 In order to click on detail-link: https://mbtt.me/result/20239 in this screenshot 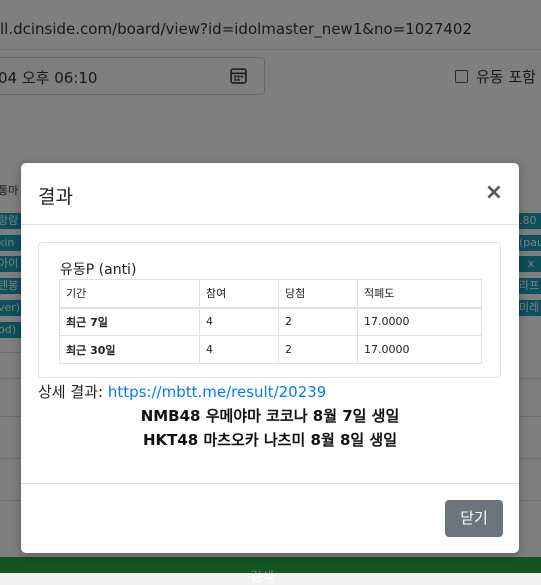, I will do `click(217, 392)`.